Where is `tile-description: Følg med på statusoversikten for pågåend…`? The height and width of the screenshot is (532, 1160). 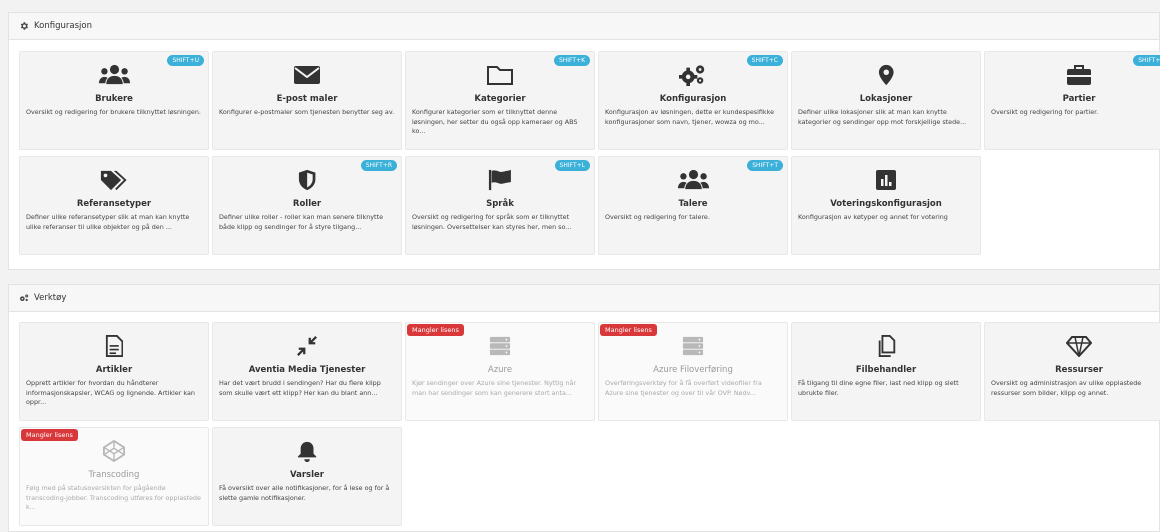
tile-description: Følg med på statusoversikten for pågåend… is located at coordinates (113, 498).